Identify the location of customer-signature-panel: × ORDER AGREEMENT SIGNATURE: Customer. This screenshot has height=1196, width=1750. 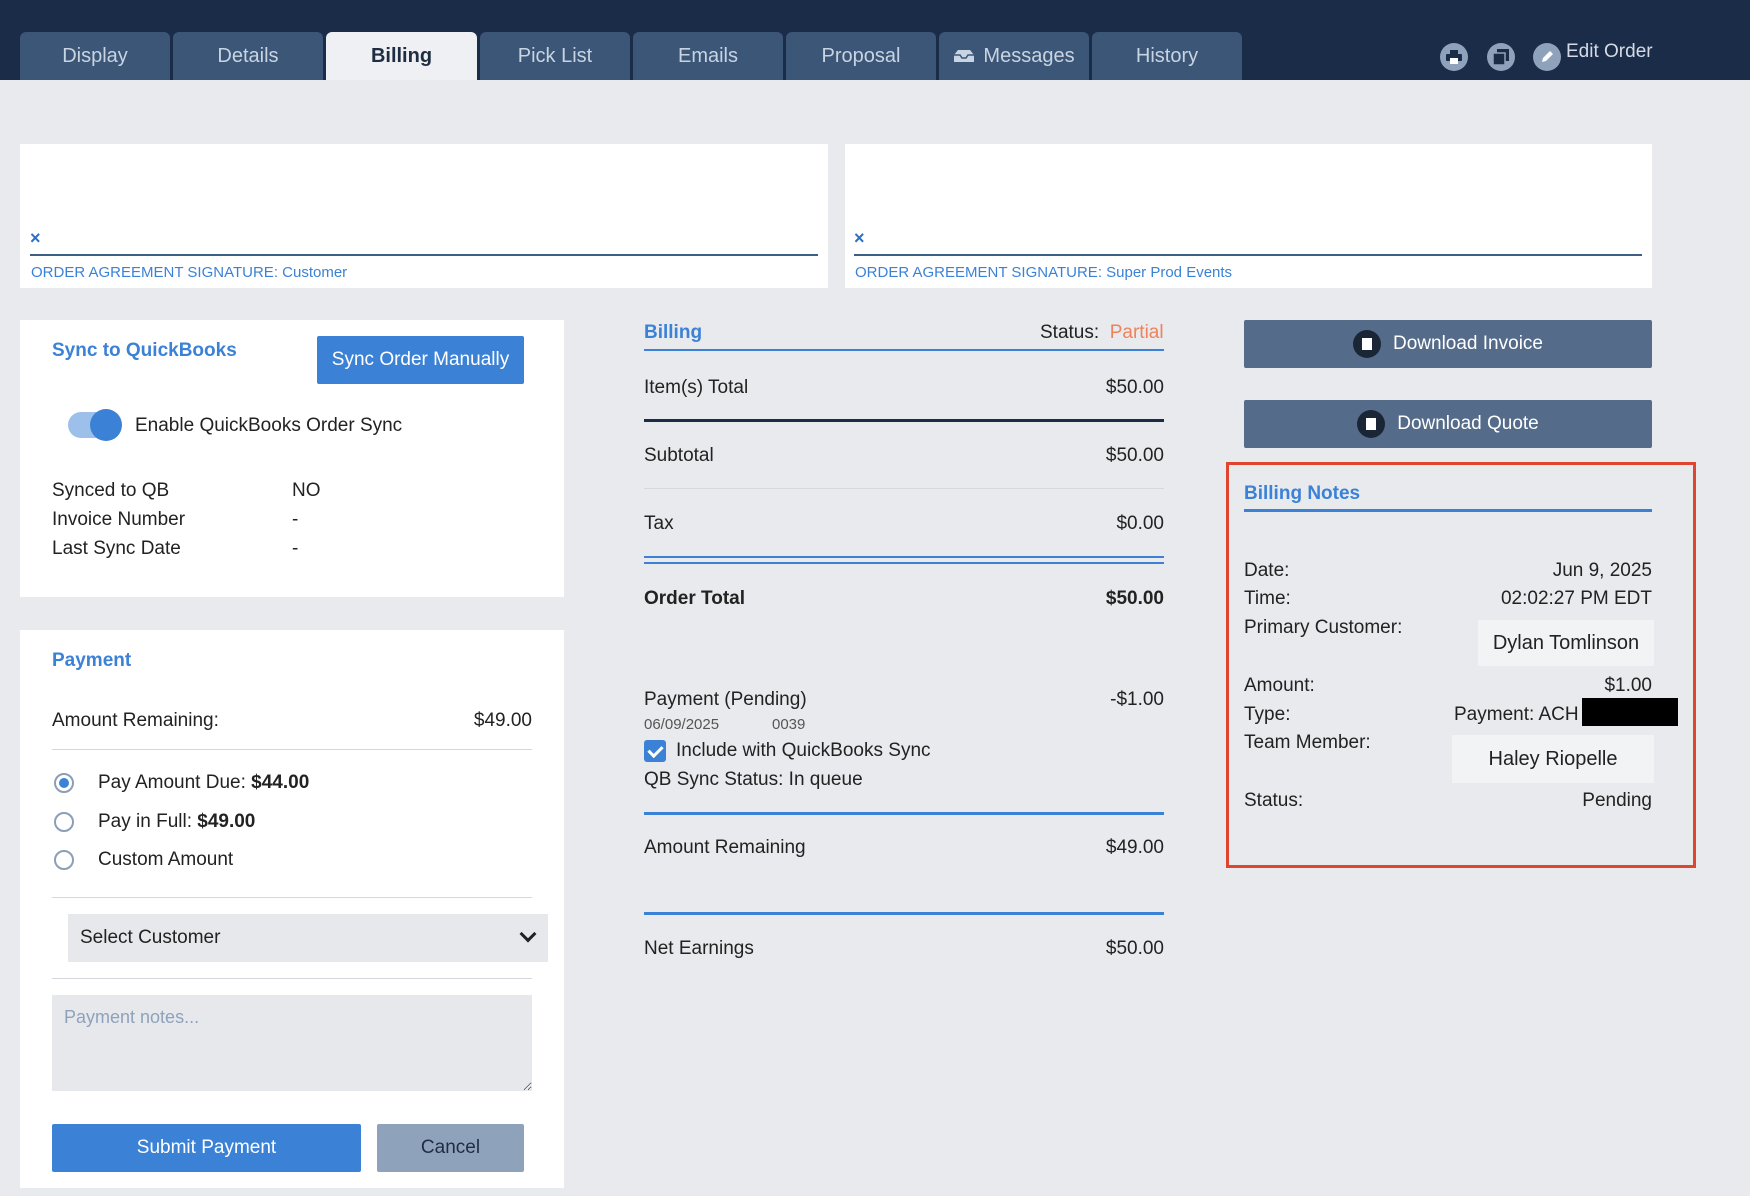
(424, 216).